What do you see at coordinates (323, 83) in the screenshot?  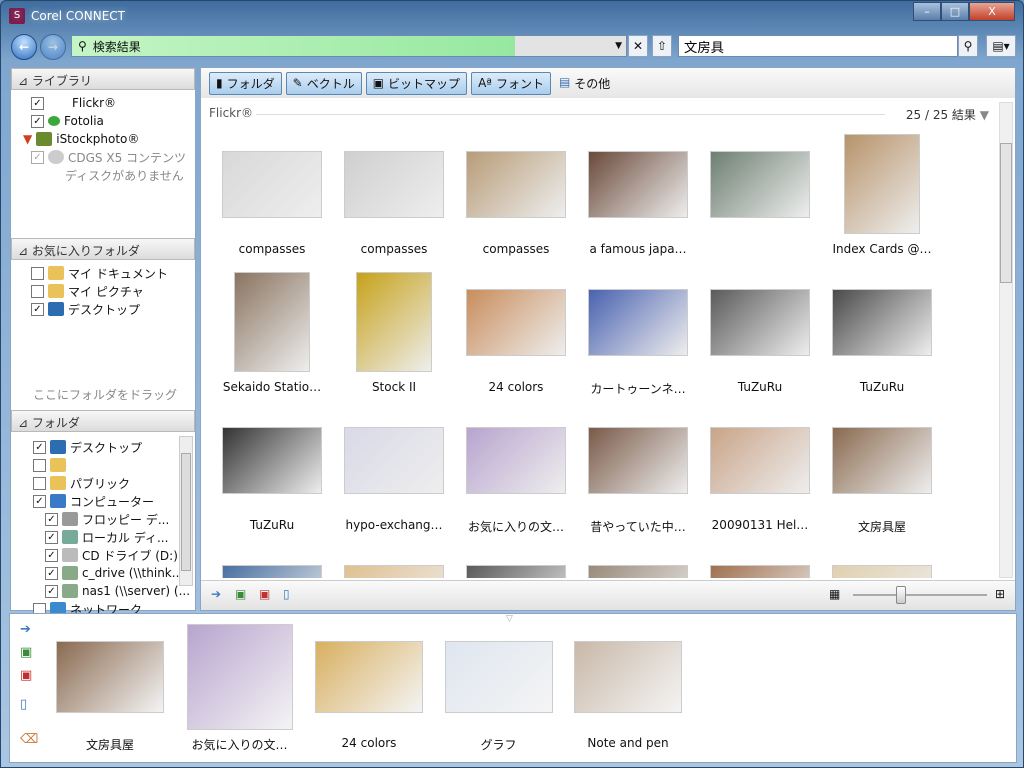 I see `filter-vector-button: ✎ ベクトル` at bounding box center [323, 83].